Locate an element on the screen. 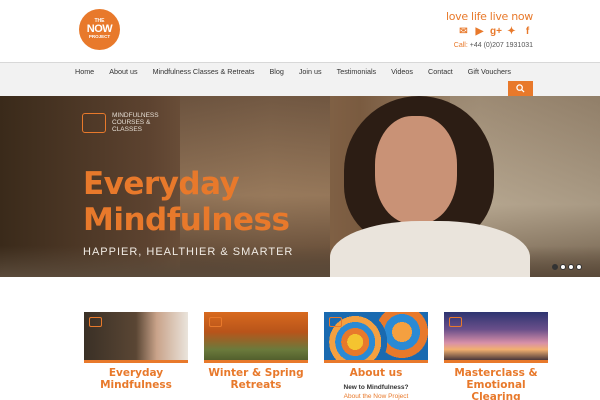  google-plus-icon: g+ is located at coordinates (496, 31).